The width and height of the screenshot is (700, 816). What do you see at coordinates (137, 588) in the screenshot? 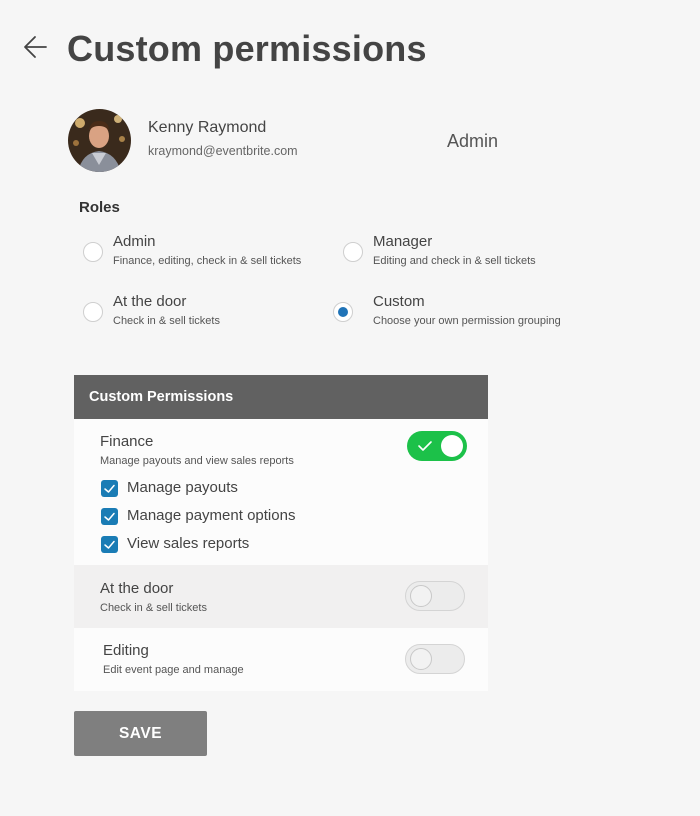
I see `section-title: At the door` at bounding box center [137, 588].